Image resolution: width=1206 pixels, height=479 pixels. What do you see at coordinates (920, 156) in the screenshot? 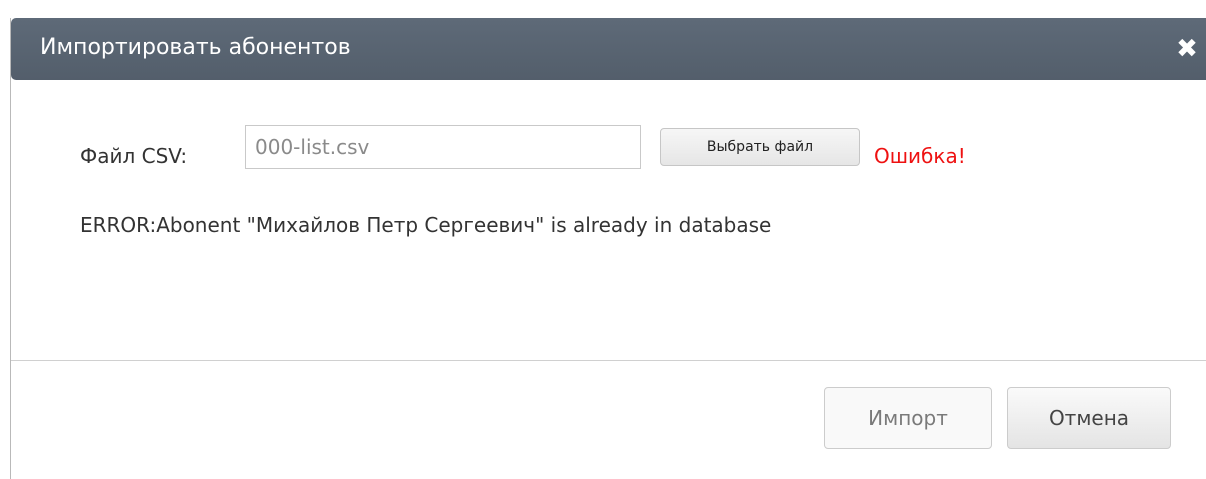
I see `error-status-label: Ошибка!` at bounding box center [920, 156].